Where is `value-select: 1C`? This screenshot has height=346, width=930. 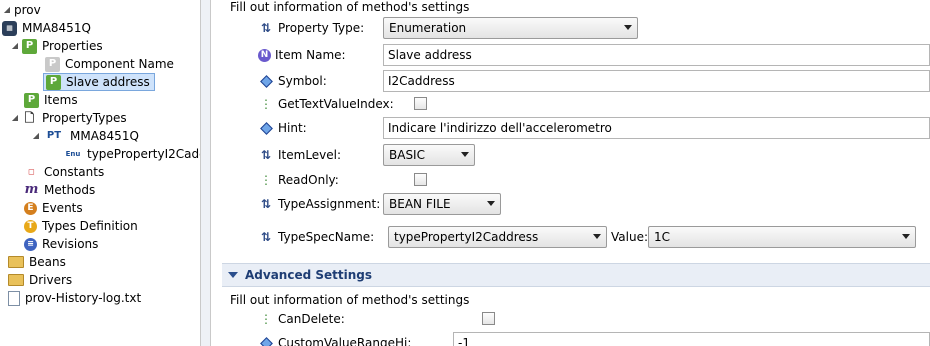
value-select: 1C is located at coordinates (782, 237).